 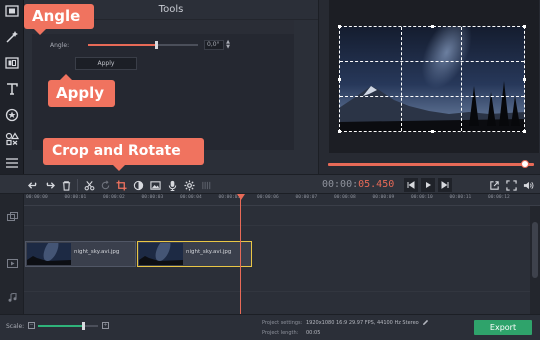 I want to click on rotate-icon, so click(x=105, y=185).